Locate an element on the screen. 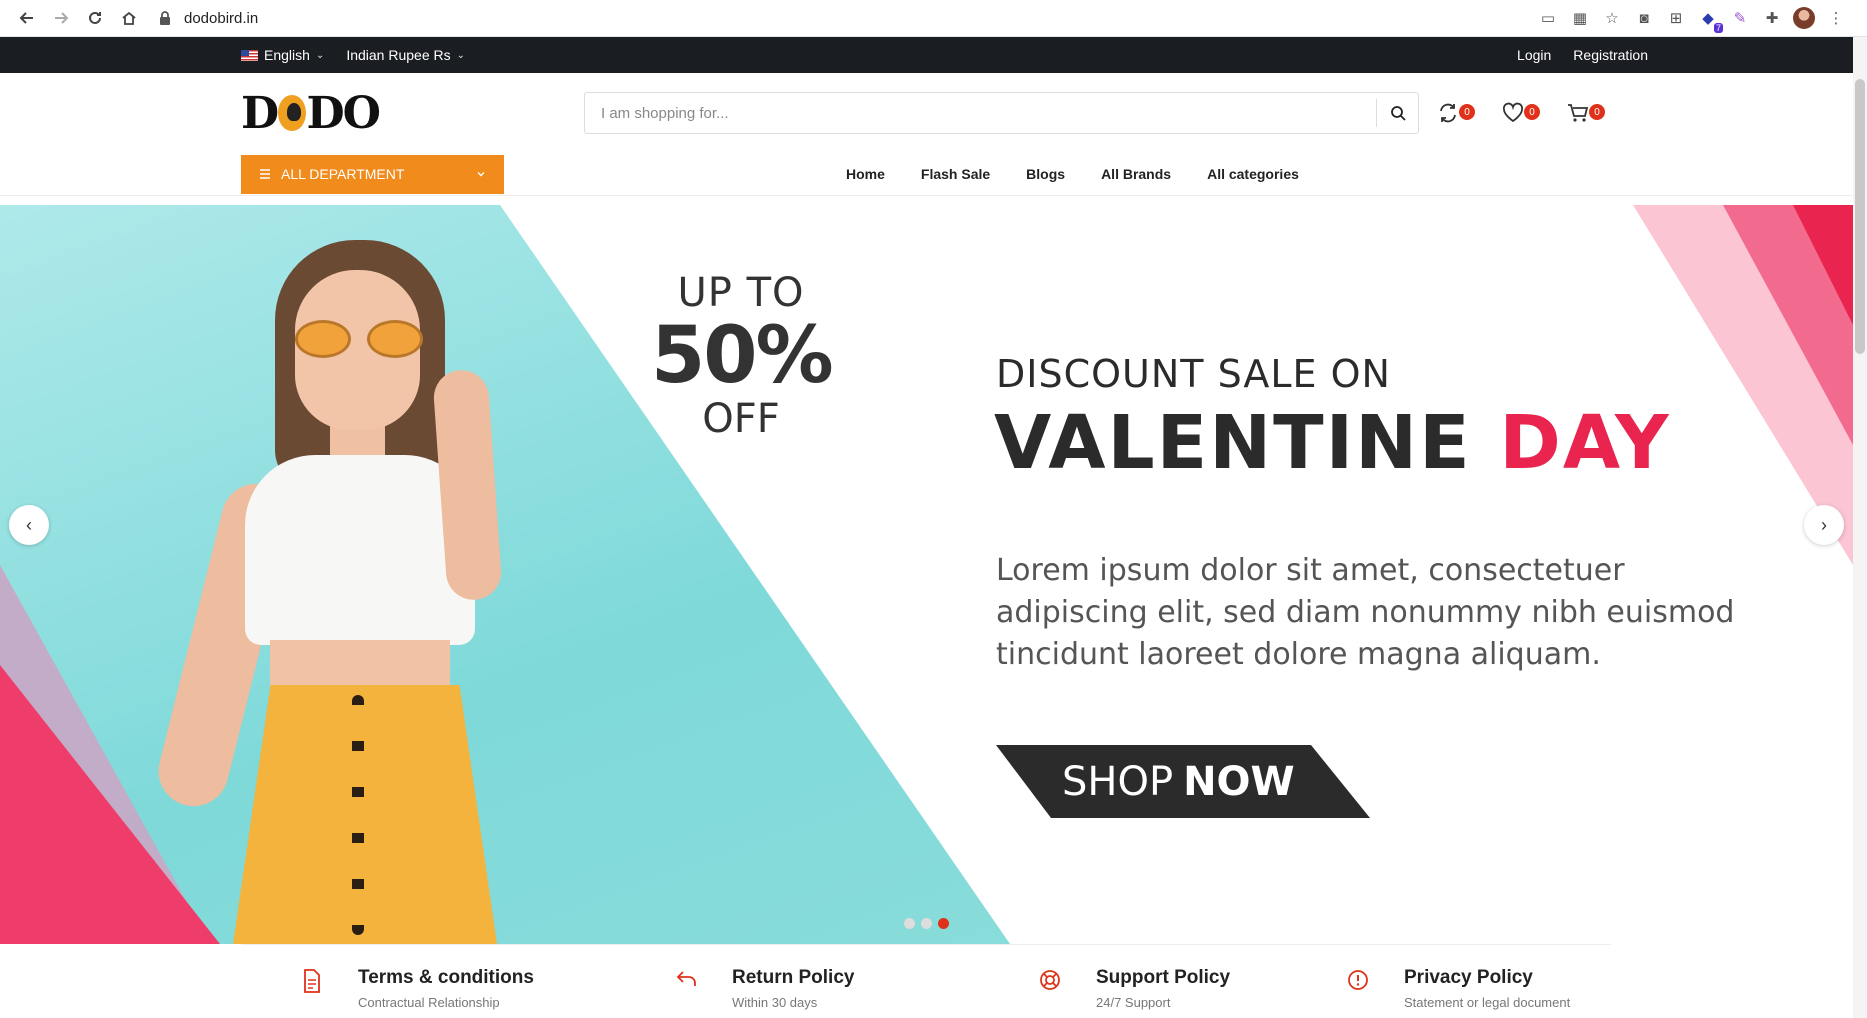  promo-upto-block: UP TO 50% OFF is located at coordinates (742, 356).